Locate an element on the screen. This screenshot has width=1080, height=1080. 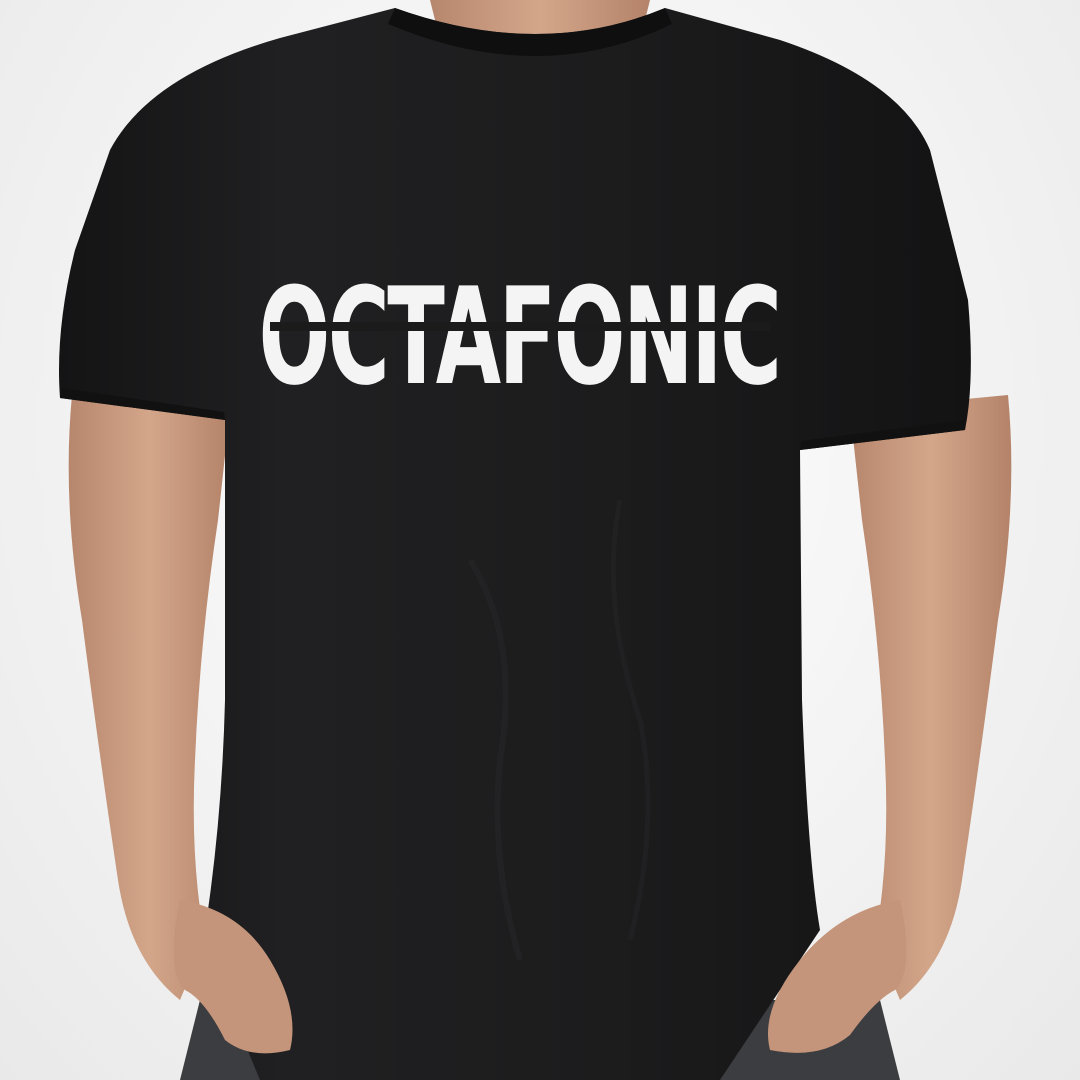
shirt-print-text: OCTAFONIC is located at coordinates (520, 337).